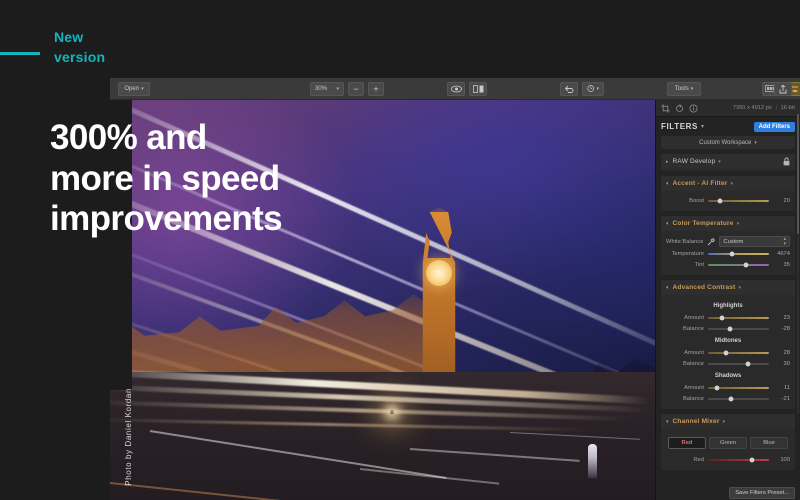 The height and width of the screenshot is (500, 800). What do you see at coordinates (699, 264) in the screenshot?
I see `slider-label: Tint` at bounding box center [699, 264].